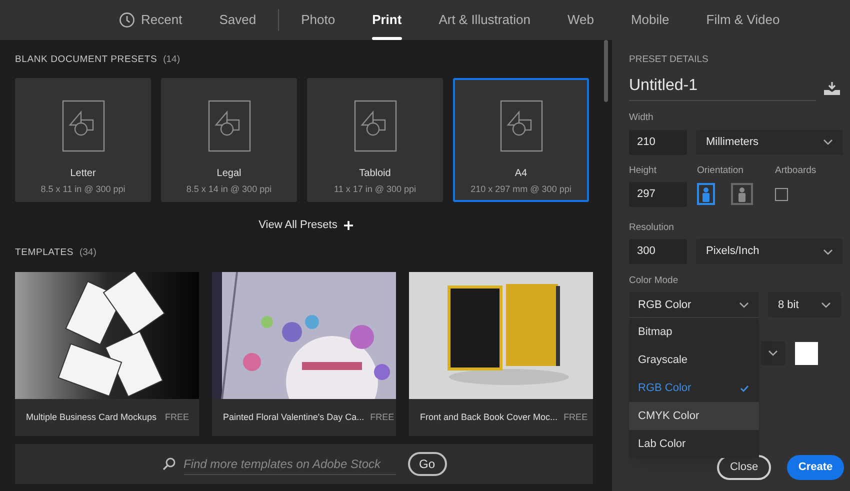 This screenshot has width=850, height=491. Describe the element at coordinates (484, 20) in the screenshot. I see `tab: Art & Illustration` at that location.